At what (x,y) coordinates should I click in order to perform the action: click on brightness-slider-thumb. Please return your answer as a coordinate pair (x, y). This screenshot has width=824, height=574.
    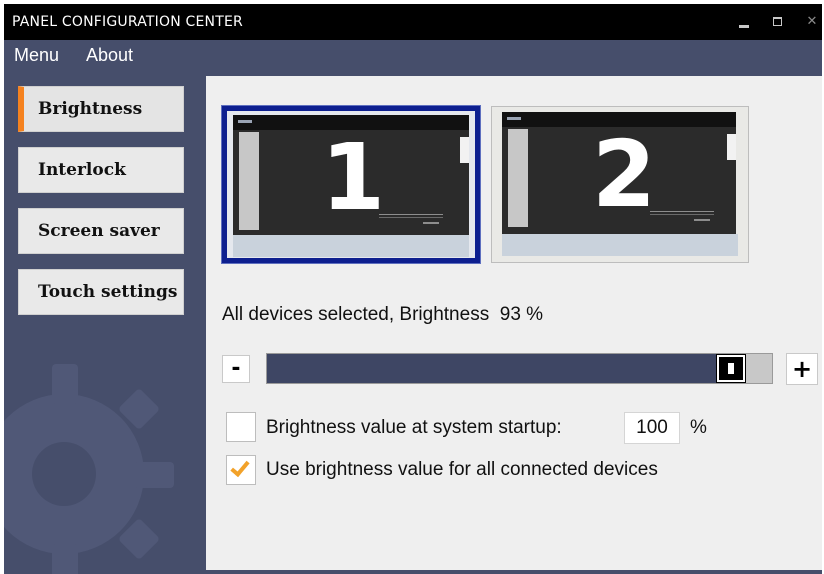
    Looking at the image, I should click on (731, 368).